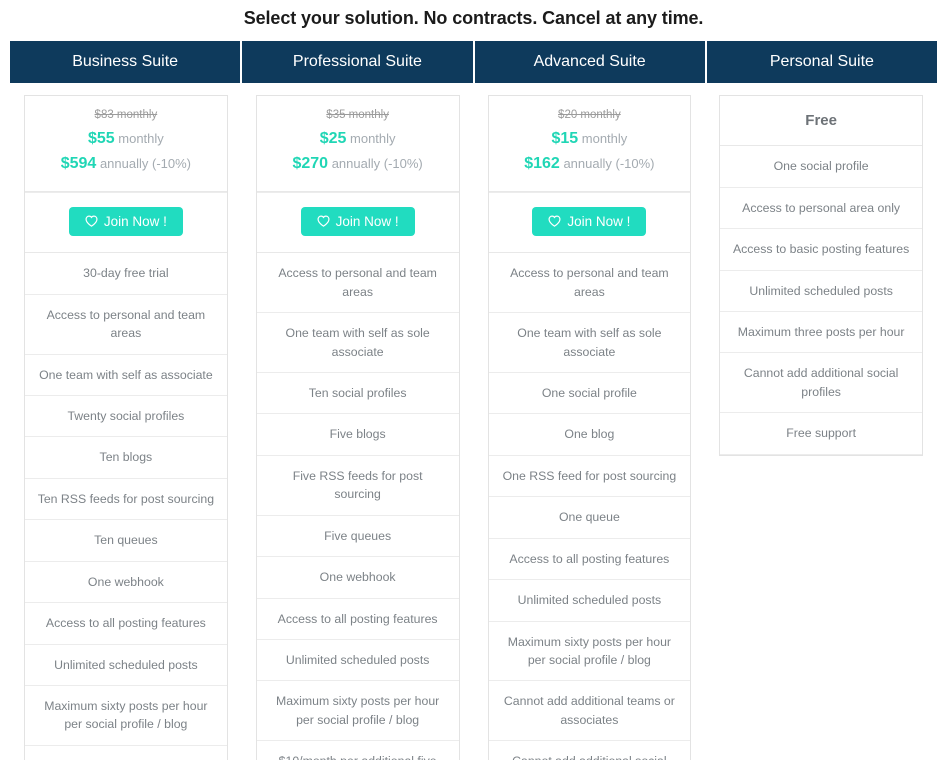  What do you see at coordinates (126, 458) in the screenshot?
I see `feature-item: Ten blogs` at bounding box center [126, 458].